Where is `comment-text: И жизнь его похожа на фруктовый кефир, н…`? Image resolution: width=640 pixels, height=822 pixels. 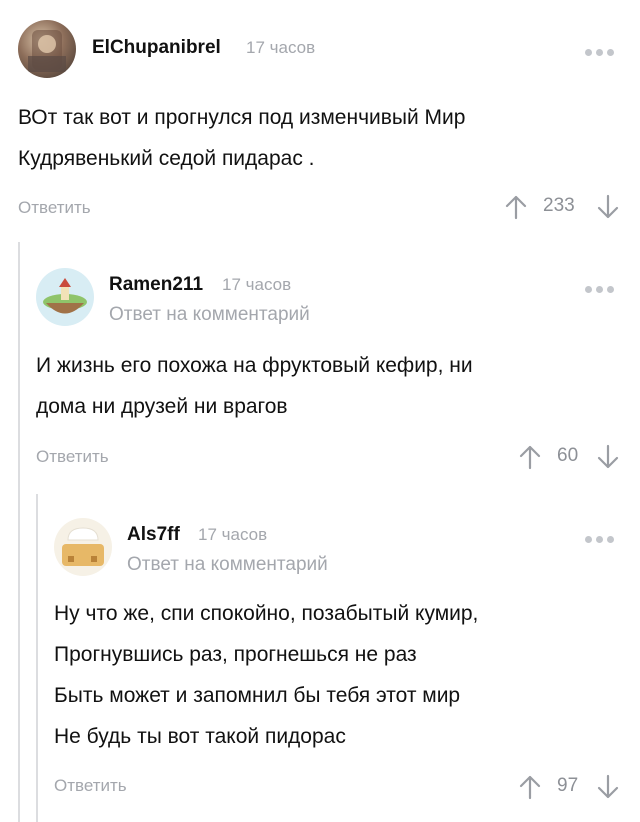 comment-text: И жизнь его похожа на фруктовый кефир, н… is located at coordinates (331, 386).